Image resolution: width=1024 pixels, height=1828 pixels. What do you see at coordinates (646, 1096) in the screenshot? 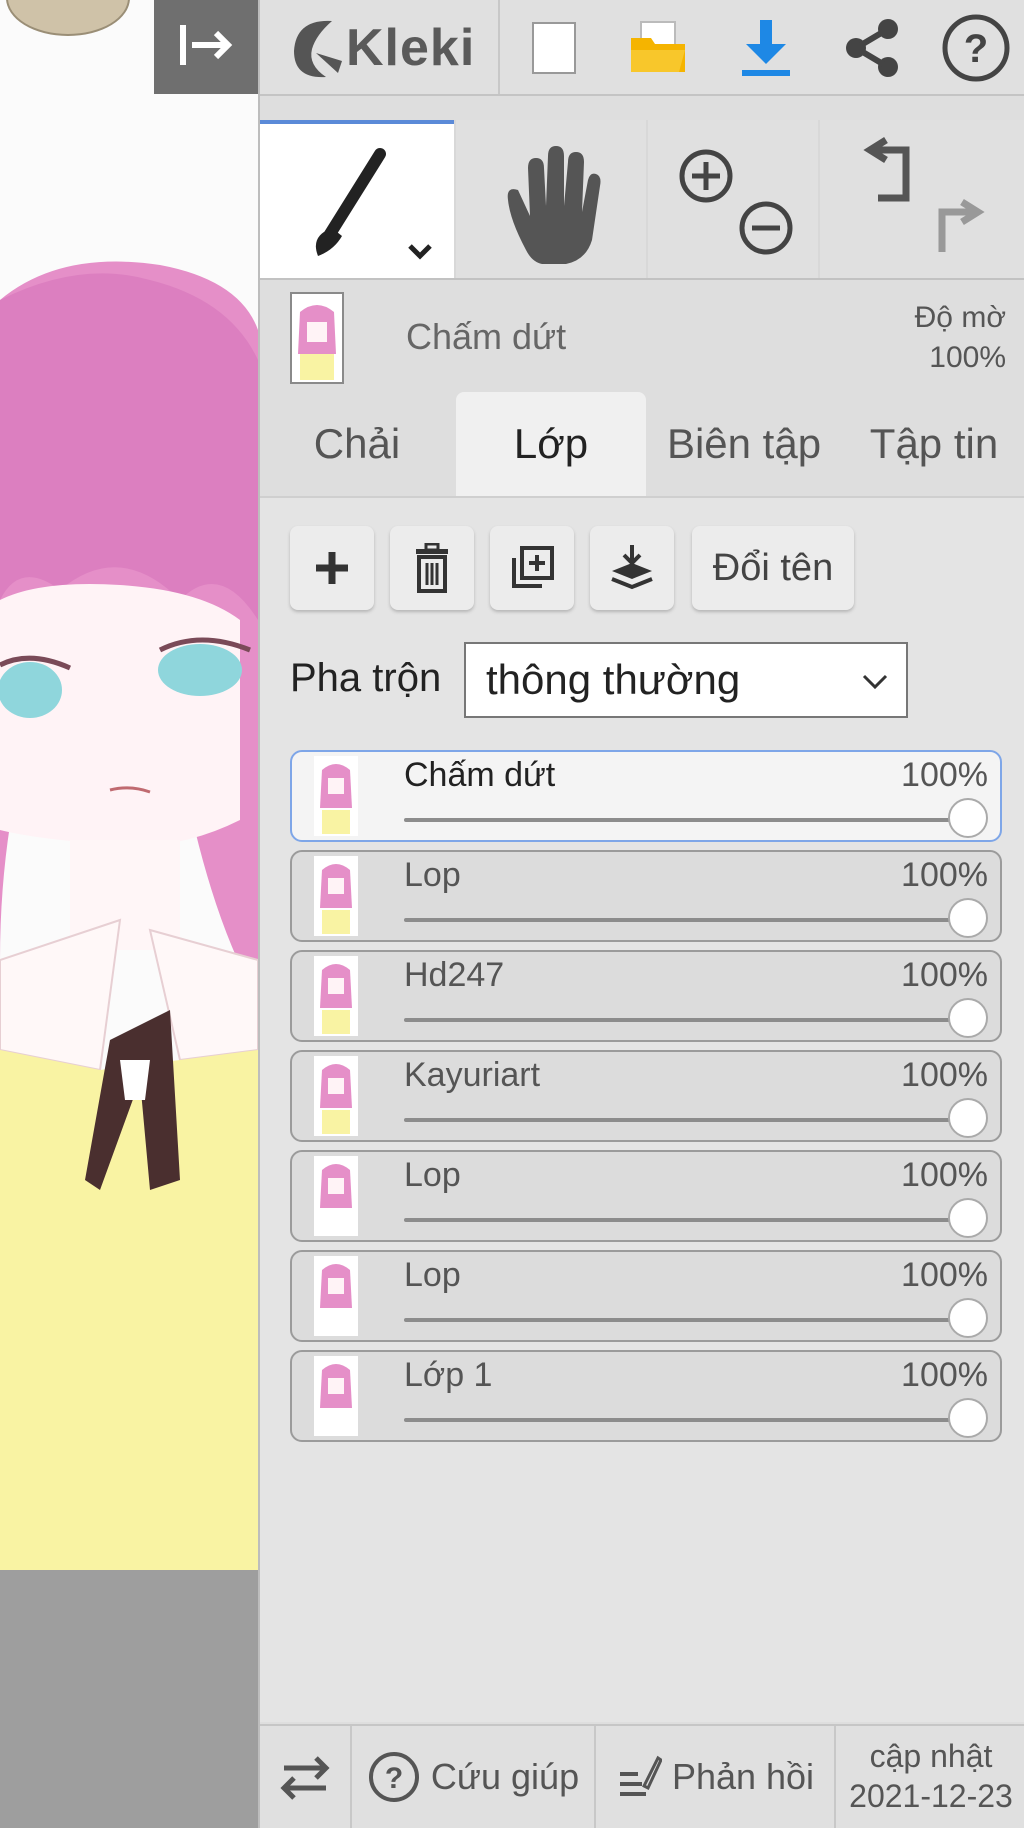
I see `layer-row: Kayuriart 100%` at bounding box center [646, 1096].